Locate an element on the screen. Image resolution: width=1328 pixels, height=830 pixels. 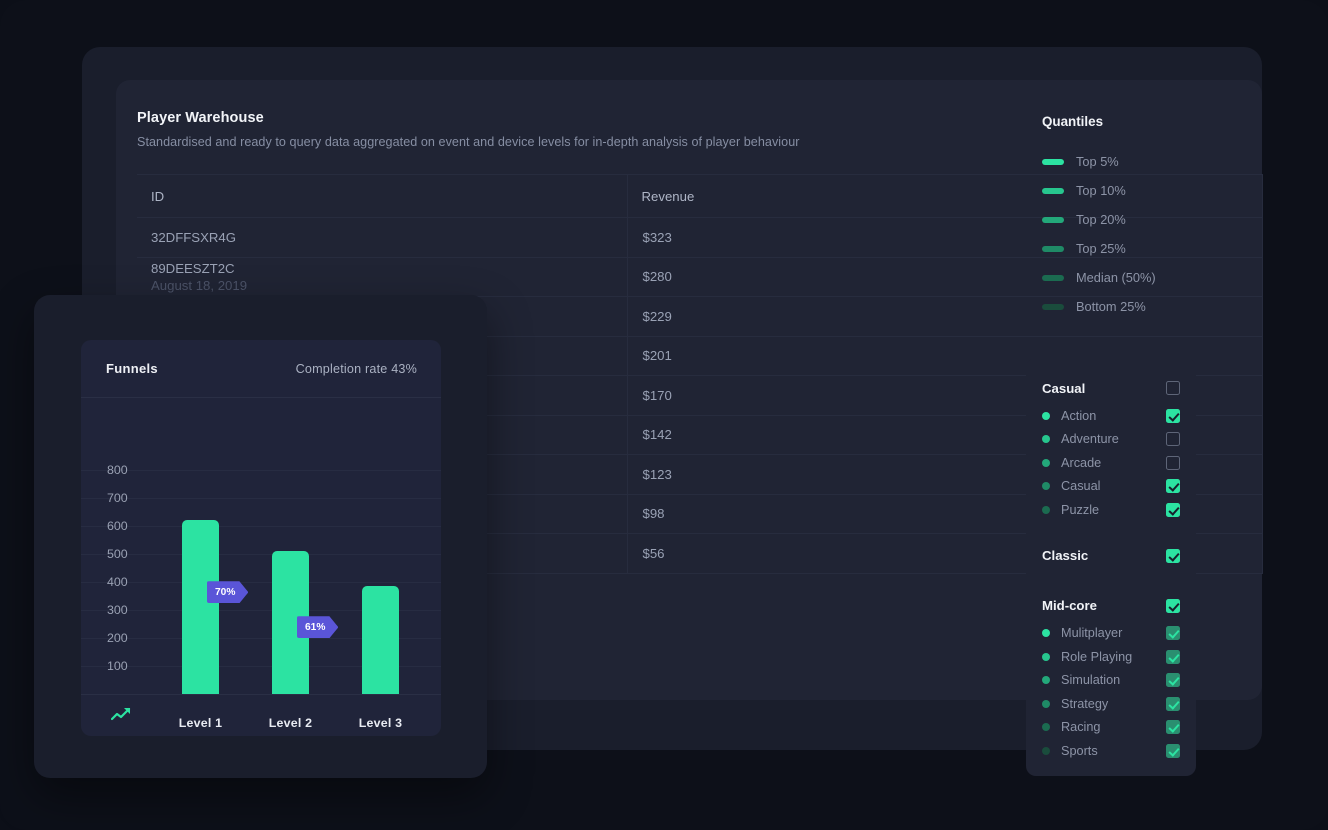
category-item-label: Sports is located at coordinates (1079, 750).